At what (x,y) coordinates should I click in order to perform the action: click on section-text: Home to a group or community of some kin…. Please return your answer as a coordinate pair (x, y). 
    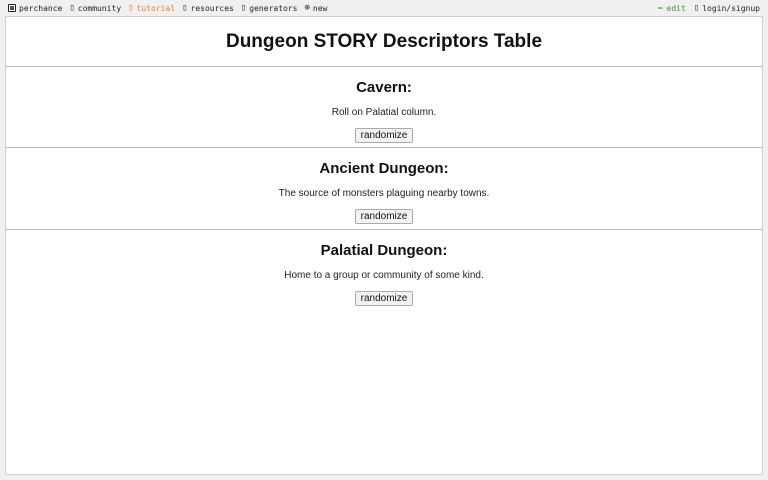
    Looking at the image, I should click on (384, 275).